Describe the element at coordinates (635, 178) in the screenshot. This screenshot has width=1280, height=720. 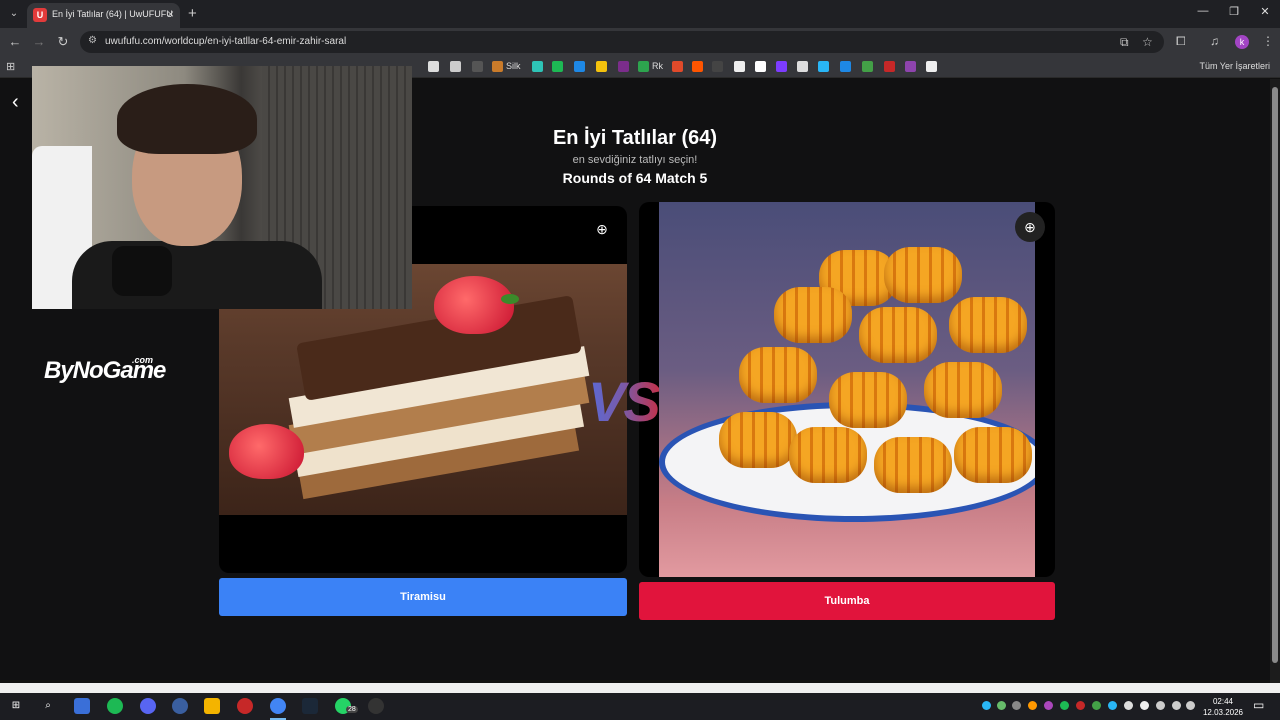
I see `round-indicator: Rounds of 64 Match 5` at that location.